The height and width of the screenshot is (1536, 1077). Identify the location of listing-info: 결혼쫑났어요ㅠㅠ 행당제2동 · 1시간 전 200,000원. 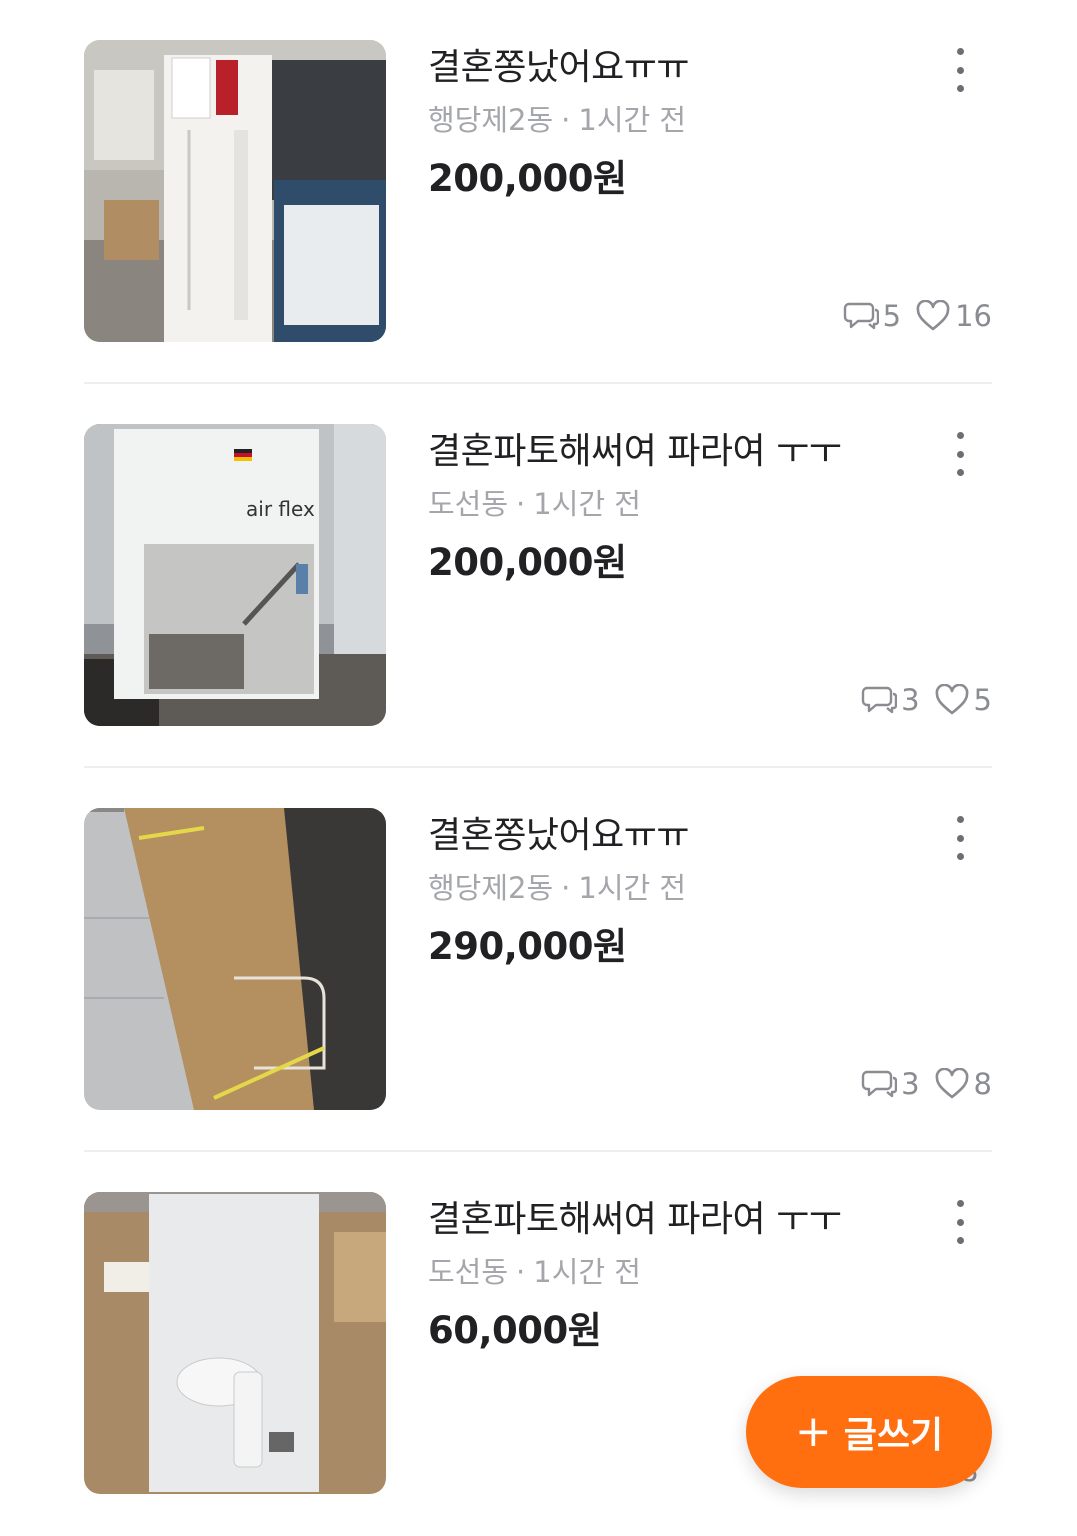
(680, 124).